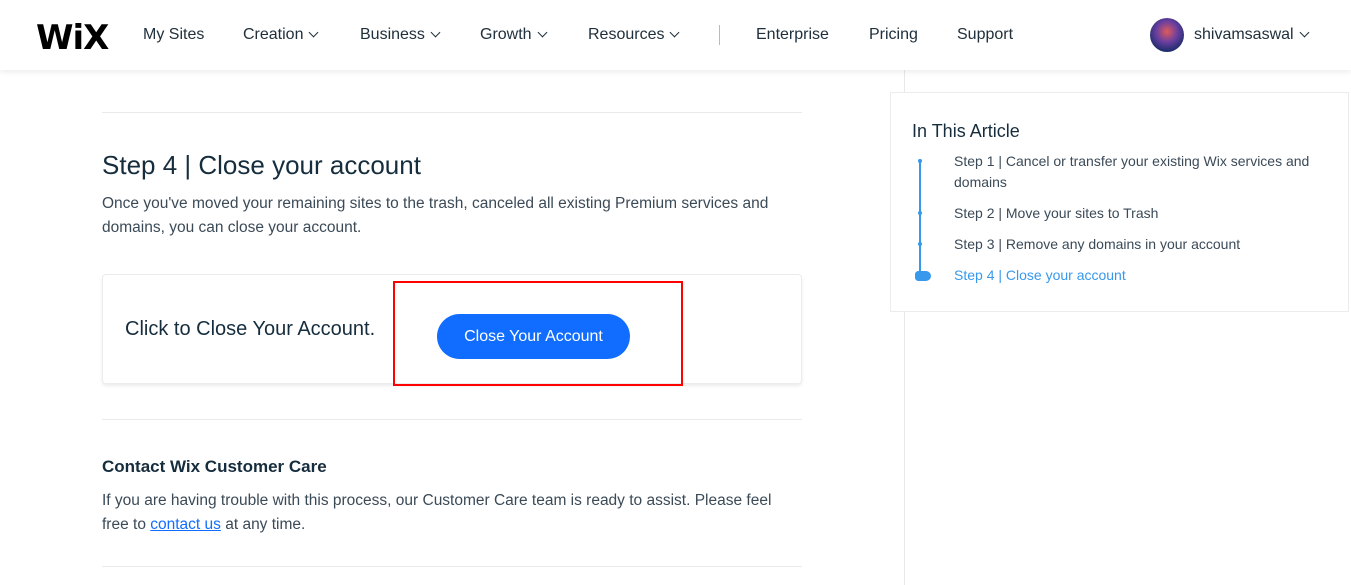  I want to click on contact-text-after: at any time., so click(263, 524).